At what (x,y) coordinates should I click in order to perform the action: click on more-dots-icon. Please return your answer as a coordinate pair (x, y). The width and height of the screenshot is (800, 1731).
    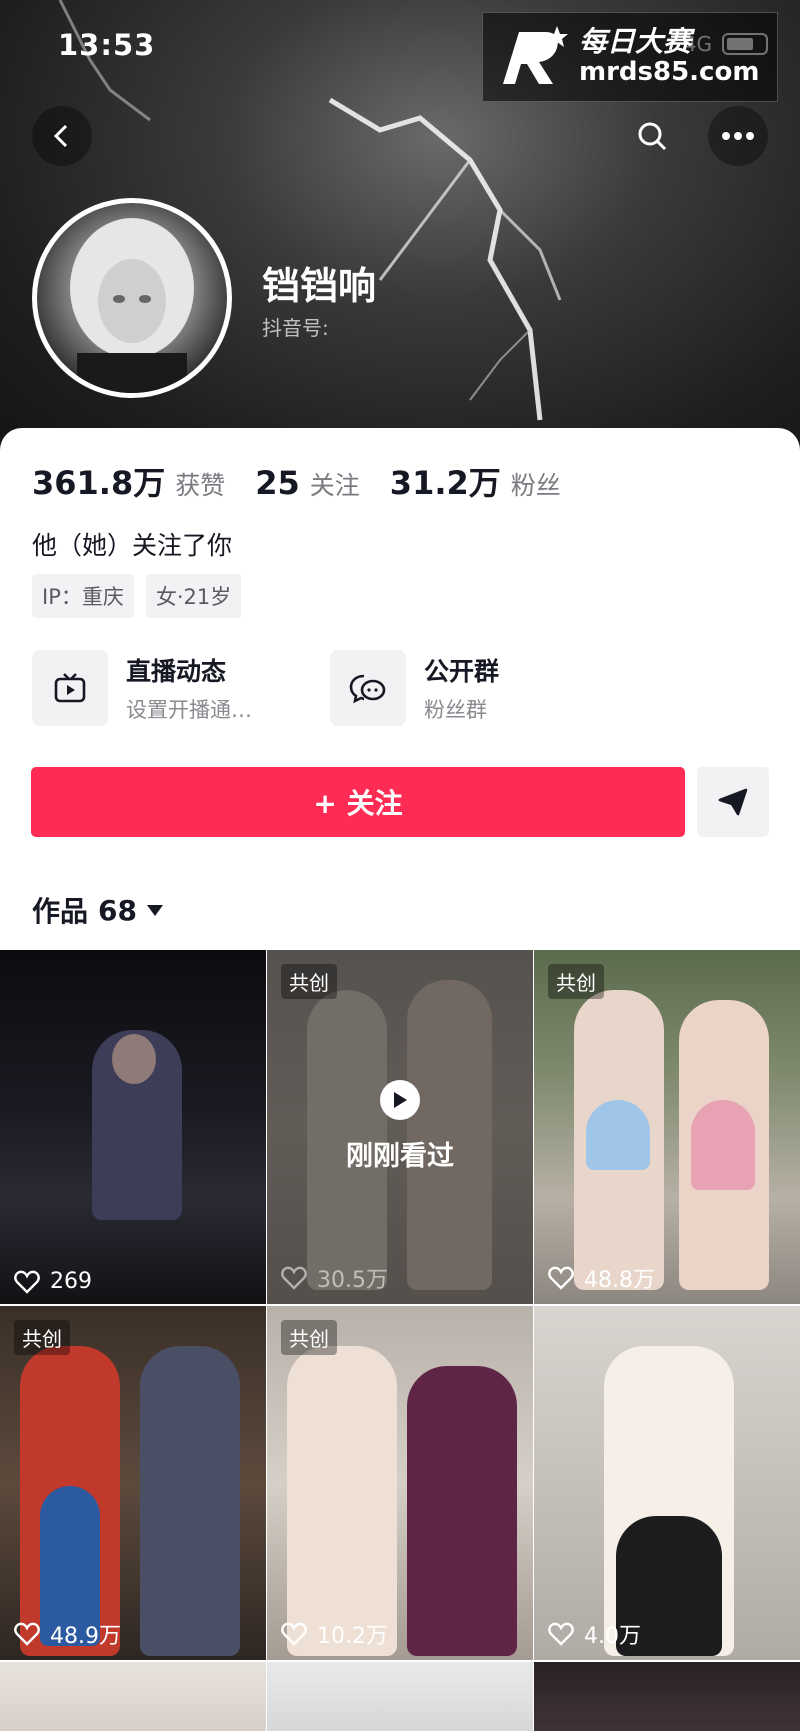
    Looking at the image, I should click on (738, 136).